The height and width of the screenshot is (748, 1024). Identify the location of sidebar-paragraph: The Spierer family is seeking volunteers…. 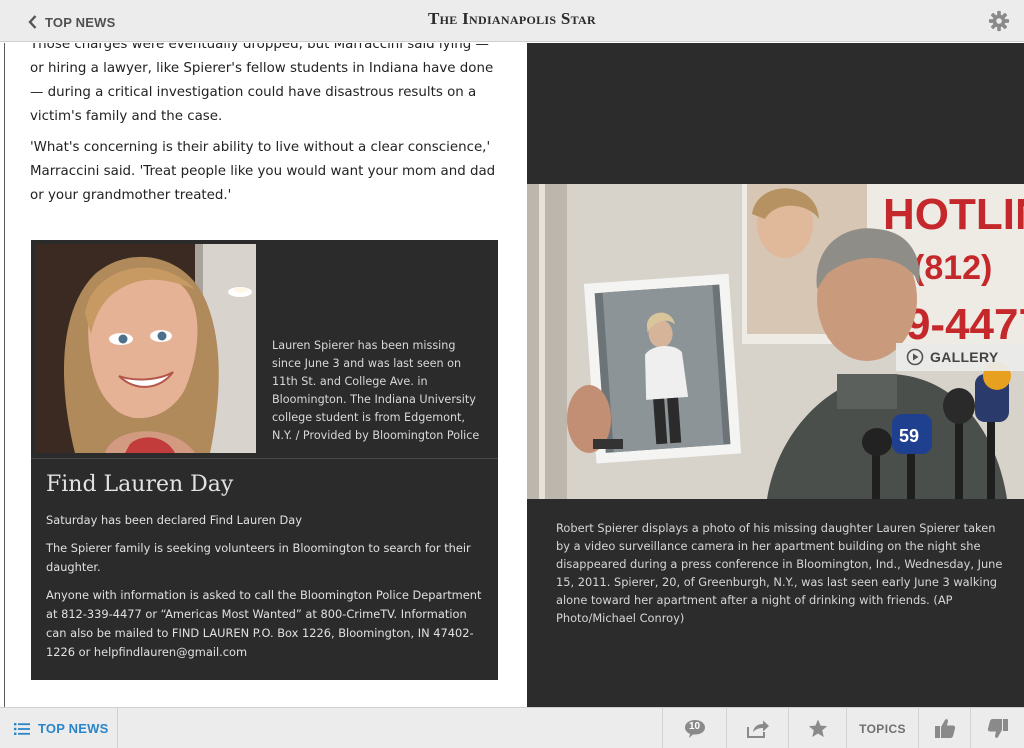
(258, 557).